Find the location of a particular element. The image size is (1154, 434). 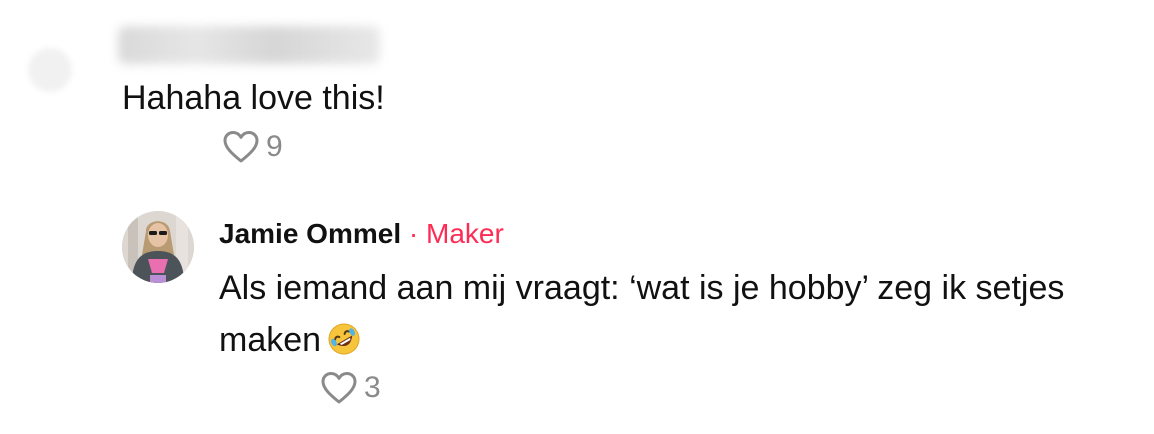

comment-text: Hahaha love this! is located at coordinates (253, 98).